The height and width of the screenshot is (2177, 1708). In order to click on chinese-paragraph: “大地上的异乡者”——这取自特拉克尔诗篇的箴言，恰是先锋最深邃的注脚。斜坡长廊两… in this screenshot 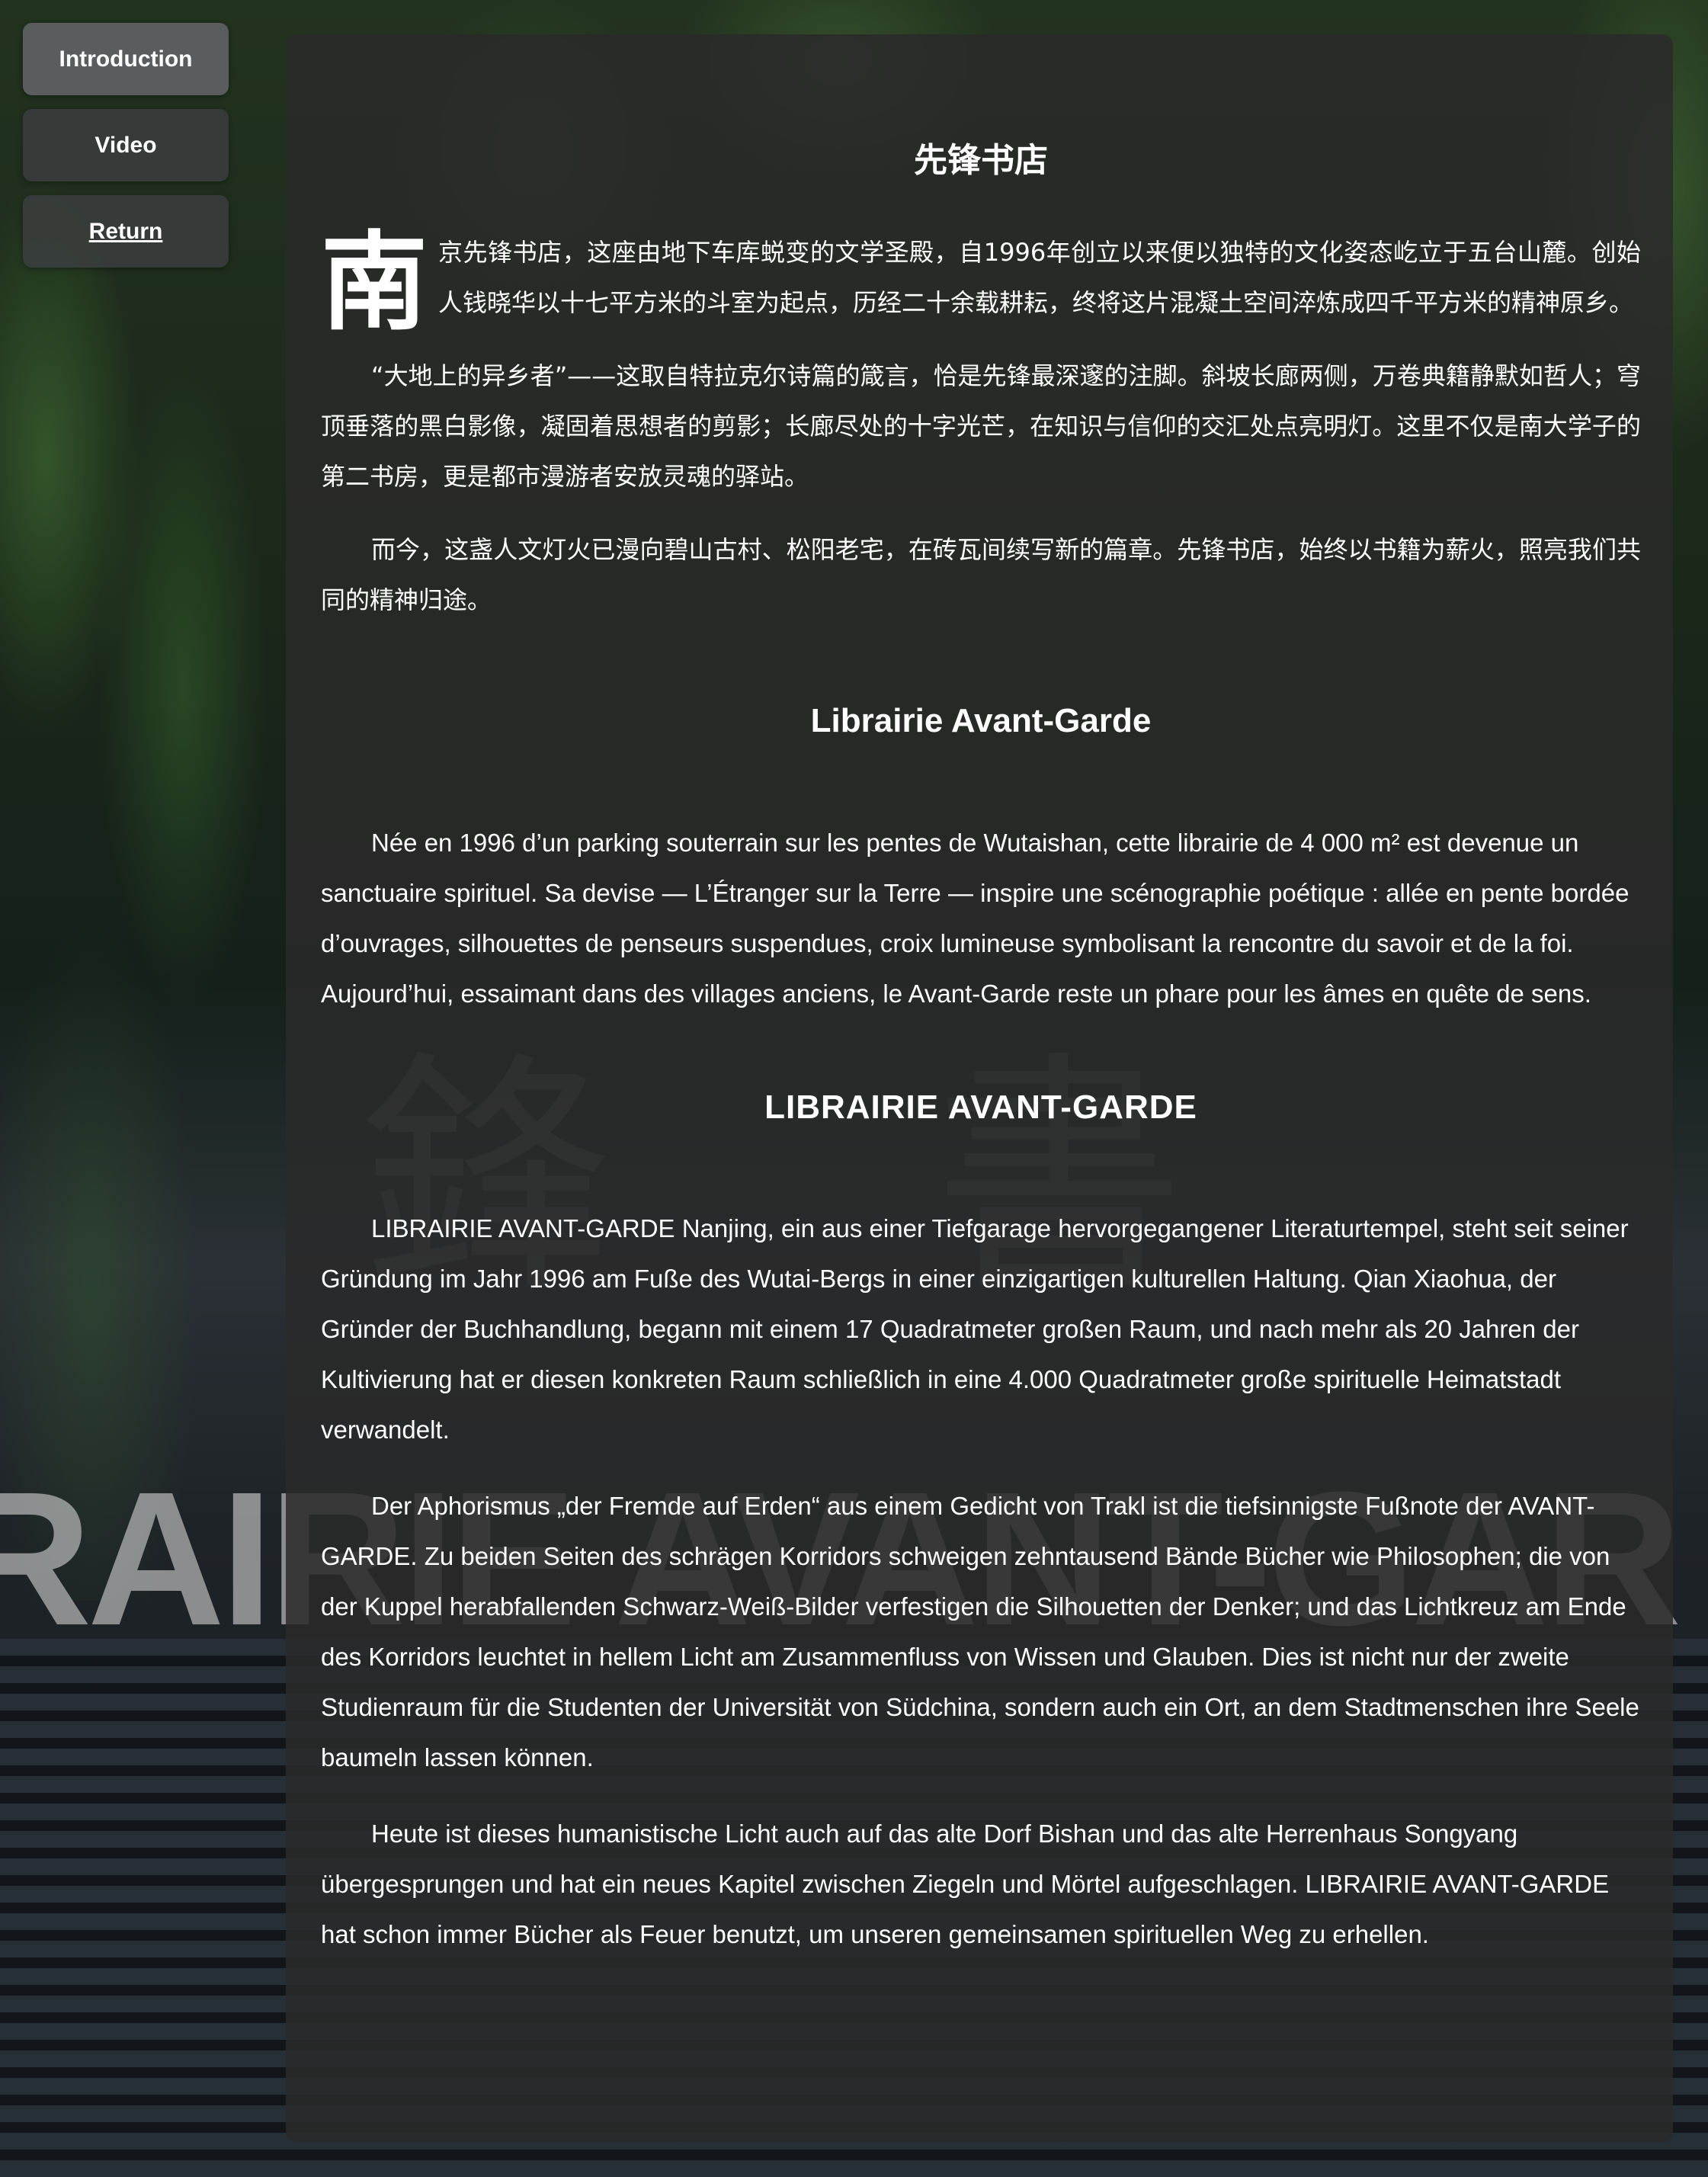, I will do `click(981, 426)`.